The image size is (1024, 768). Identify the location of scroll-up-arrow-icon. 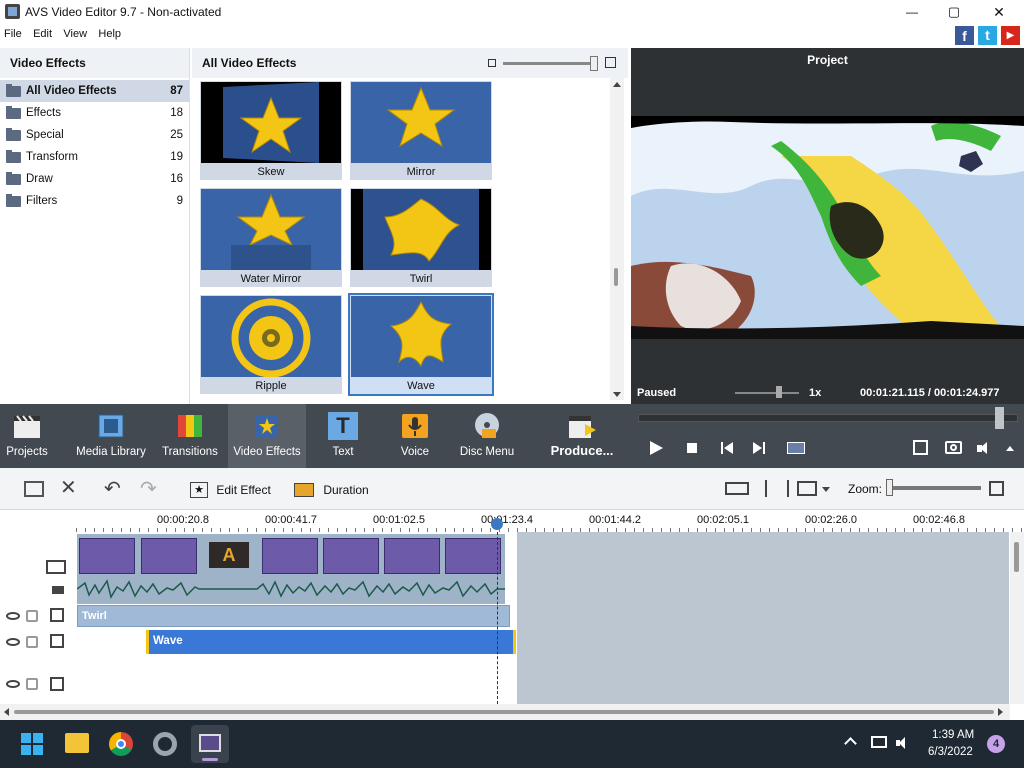
(617, 84).